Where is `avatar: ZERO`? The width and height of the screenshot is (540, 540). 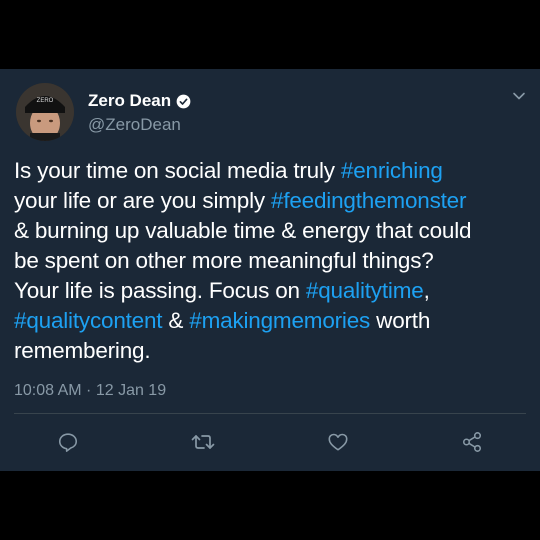 avatar: ZERO is located at coordinates (45, 112).